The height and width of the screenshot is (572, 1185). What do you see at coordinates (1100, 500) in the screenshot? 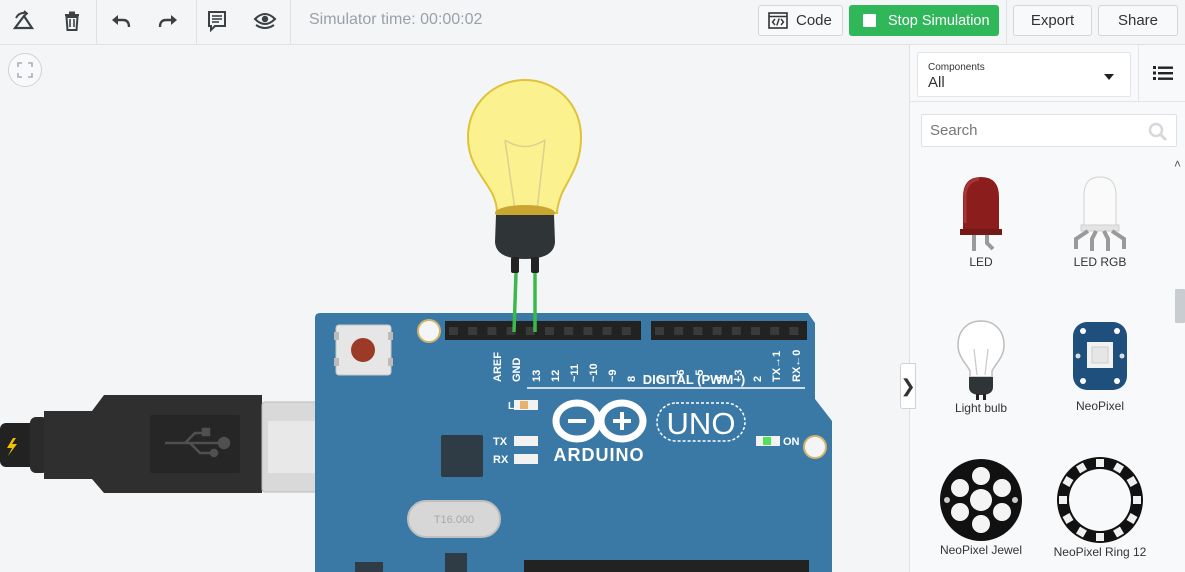
I see `neopixel-ring-icon` at bounding box center [1100, 500].